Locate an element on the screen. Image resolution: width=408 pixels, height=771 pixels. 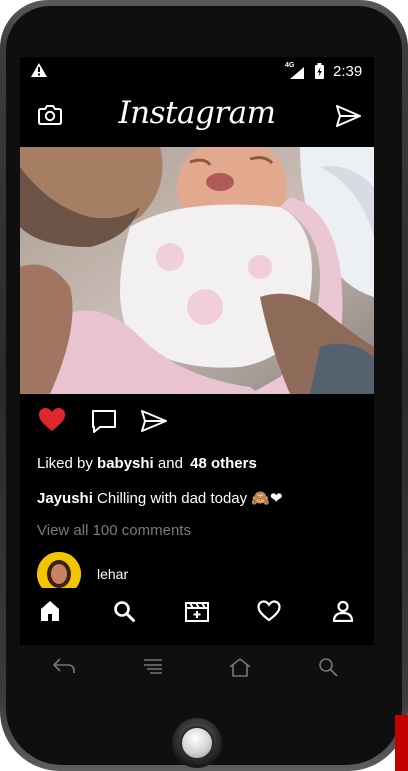
like-heart-icon is located at coordinates (52, 419).